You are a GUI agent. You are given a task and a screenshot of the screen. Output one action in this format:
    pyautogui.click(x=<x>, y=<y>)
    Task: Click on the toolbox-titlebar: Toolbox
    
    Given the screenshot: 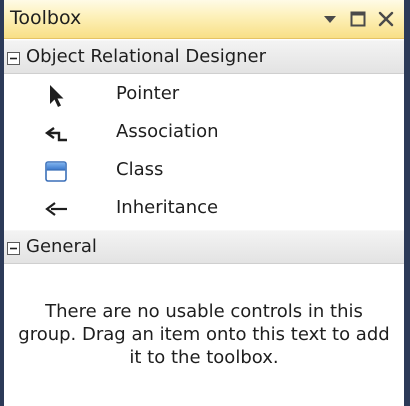 What is the action you would take?
    pyautogui.click(x=204, y=19)
    